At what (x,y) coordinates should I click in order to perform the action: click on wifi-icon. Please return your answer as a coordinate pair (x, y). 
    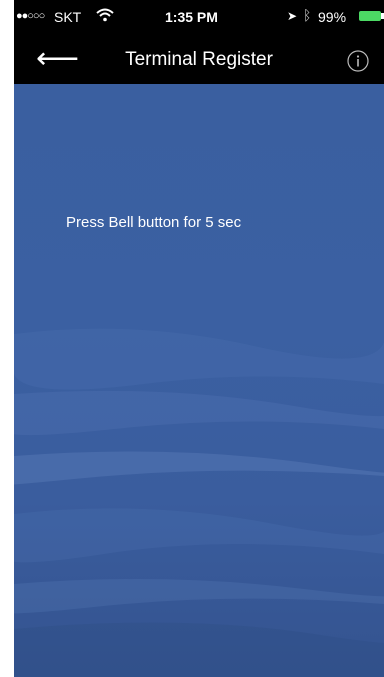
    Looking at the image, I should click on (105, 15).